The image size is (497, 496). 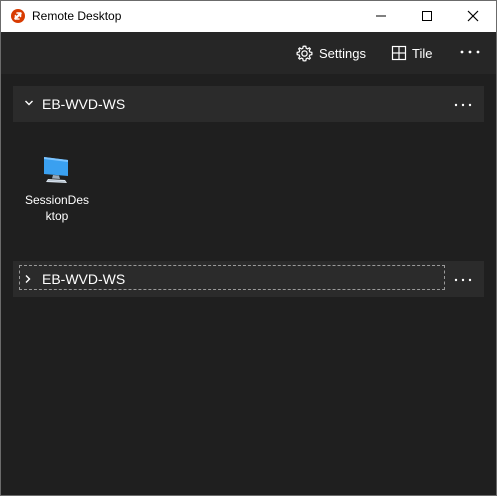 What do you see at coordinates (248, 279) in the screenshot?
I see `workspace-group-header-collapsed: EB-WVD-WS` at bounding box center [248, 279].